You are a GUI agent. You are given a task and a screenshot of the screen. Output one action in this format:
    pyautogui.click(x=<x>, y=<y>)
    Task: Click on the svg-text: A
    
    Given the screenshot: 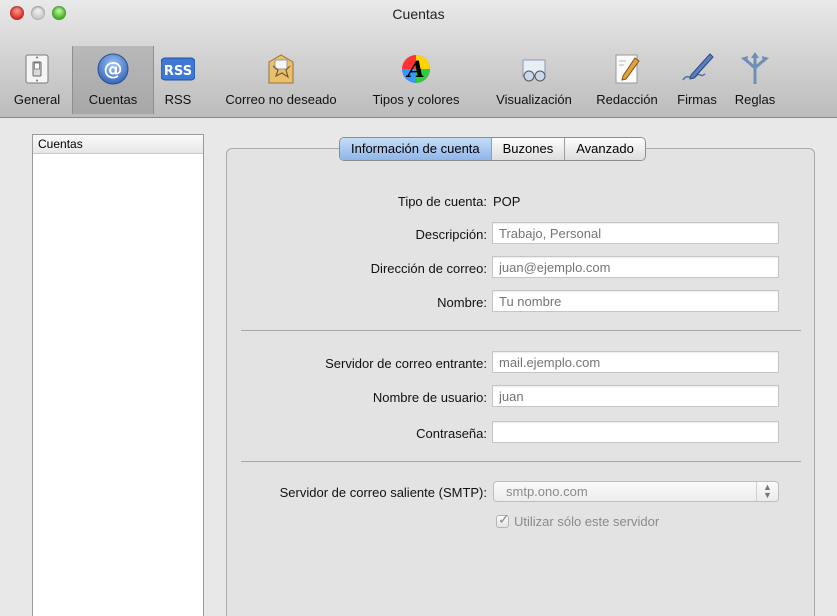 What is the action you would take?
    pyautogui.click(x=414, y=70)
    